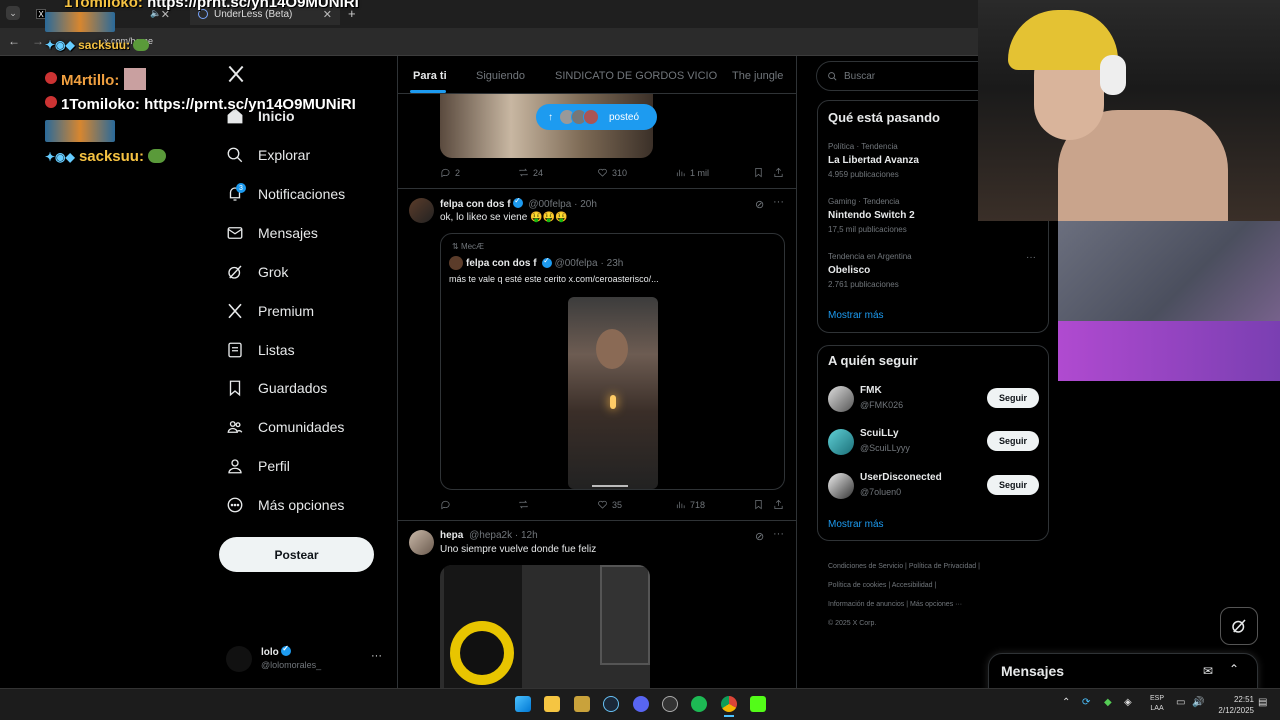  What do you see at coordinates (1066, 702) in the screenshot?
I see `tray-chevron-icon: ⌃` at bounding box center [1066, 702].